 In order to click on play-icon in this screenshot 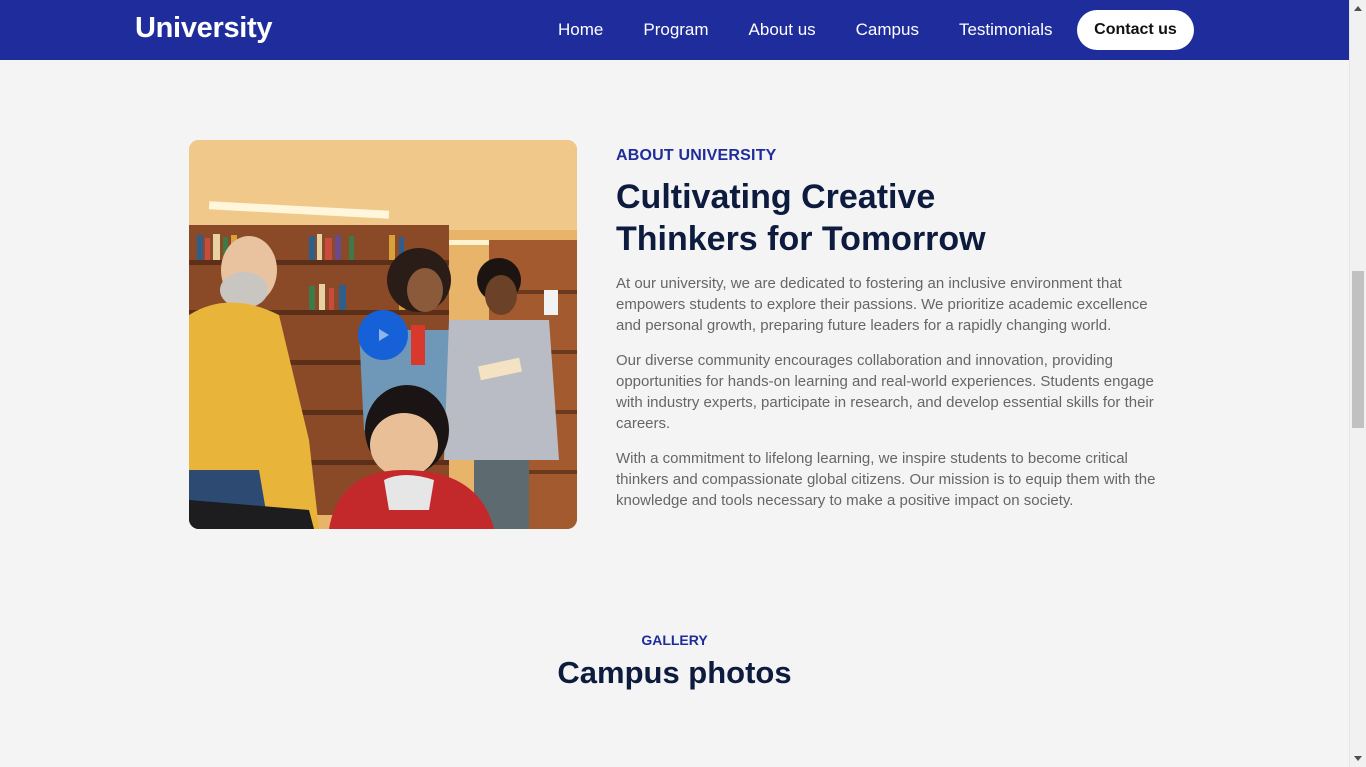, I will do `click(384, 335)`.